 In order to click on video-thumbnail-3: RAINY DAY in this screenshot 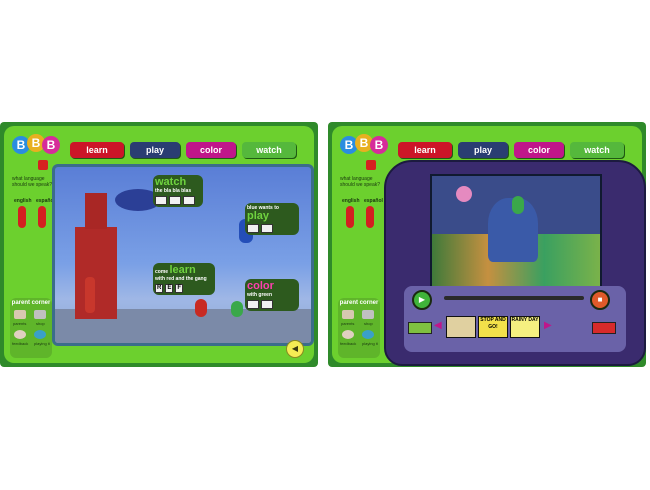, I will do `click(525, 327)`.